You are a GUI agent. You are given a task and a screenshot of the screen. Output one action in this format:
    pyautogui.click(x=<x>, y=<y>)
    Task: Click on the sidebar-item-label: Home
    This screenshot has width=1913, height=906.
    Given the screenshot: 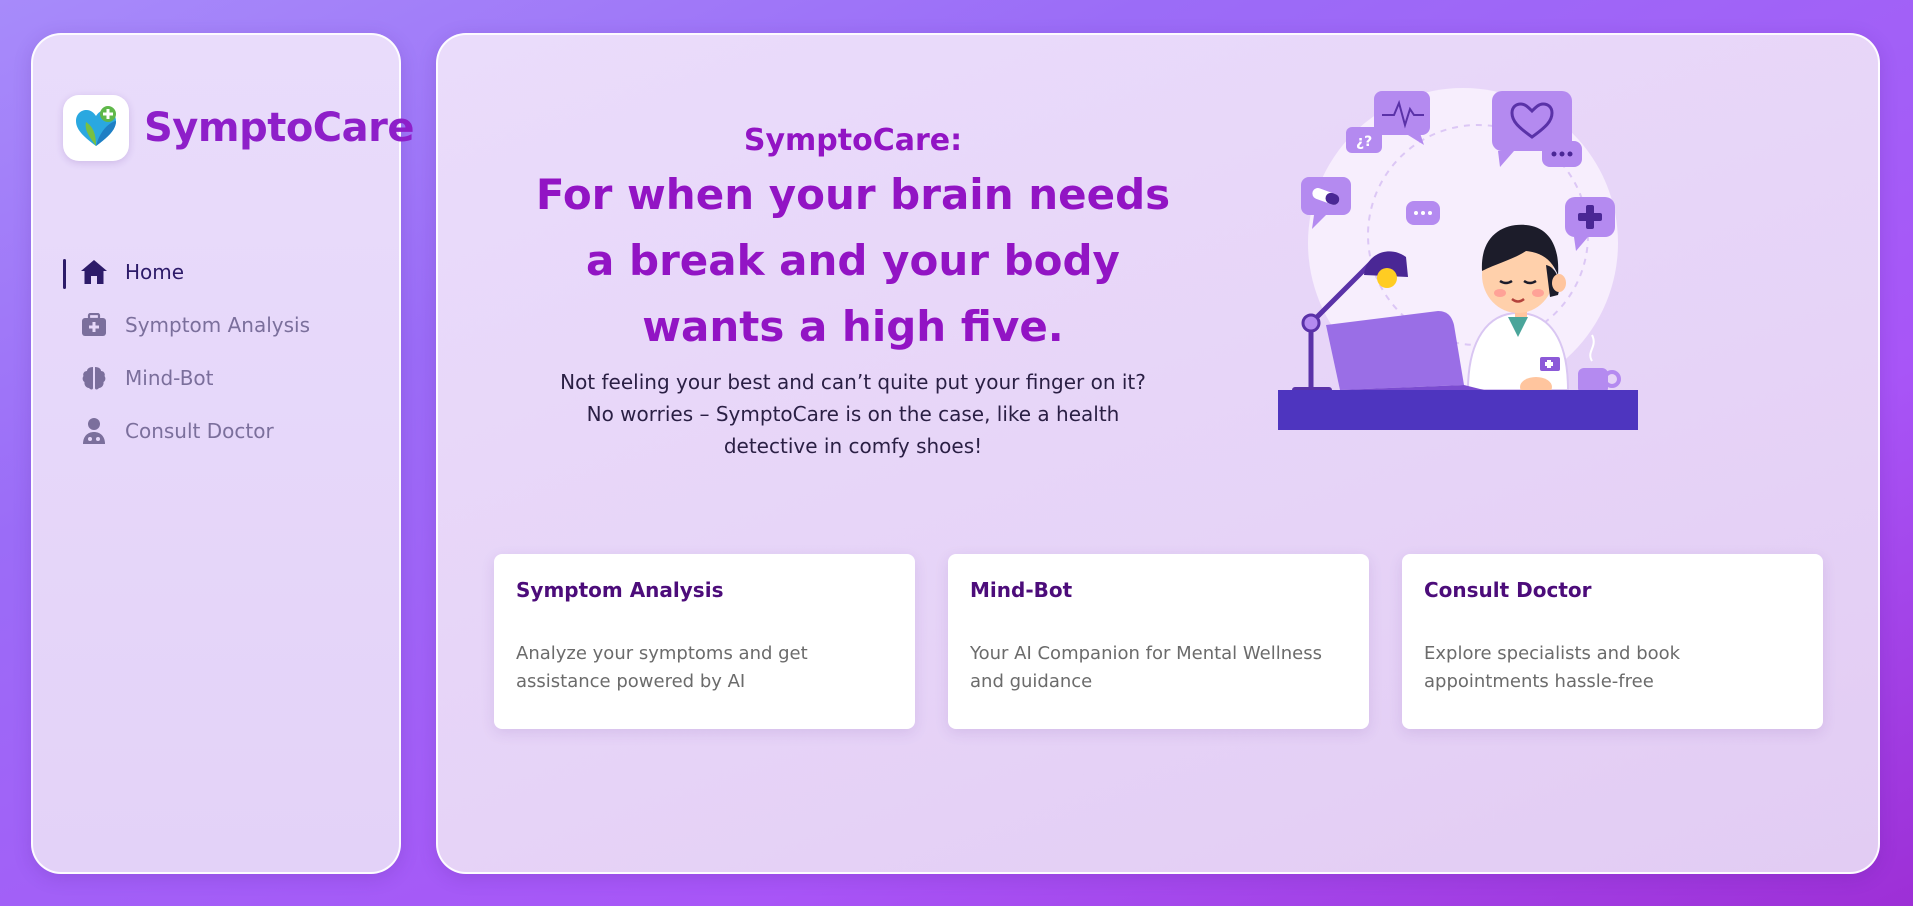 What is the action you would take?
    pyautogui.click(x=155, y=271)
    